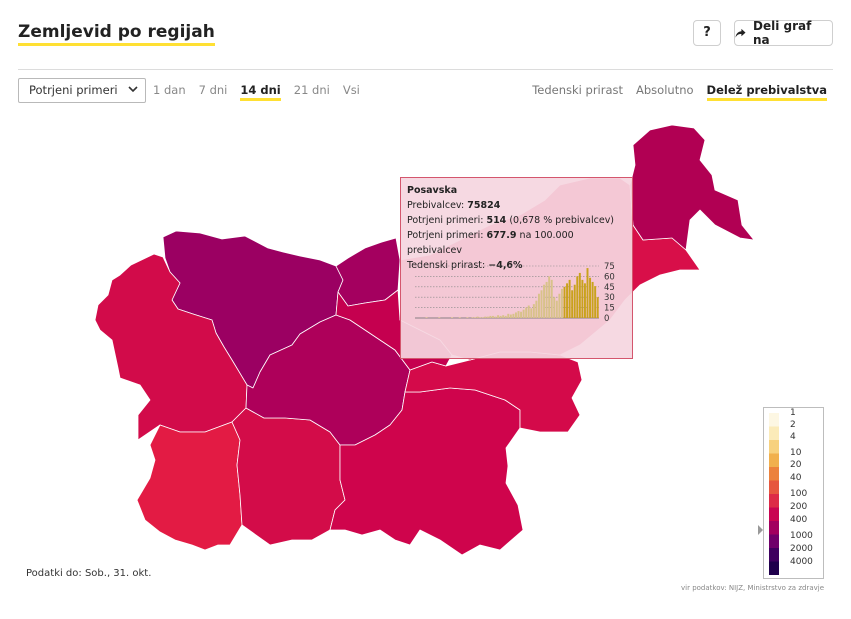 The height and width of the screenshot is (619, 851). I want to click on legend-label: 10, so click(796, 453).